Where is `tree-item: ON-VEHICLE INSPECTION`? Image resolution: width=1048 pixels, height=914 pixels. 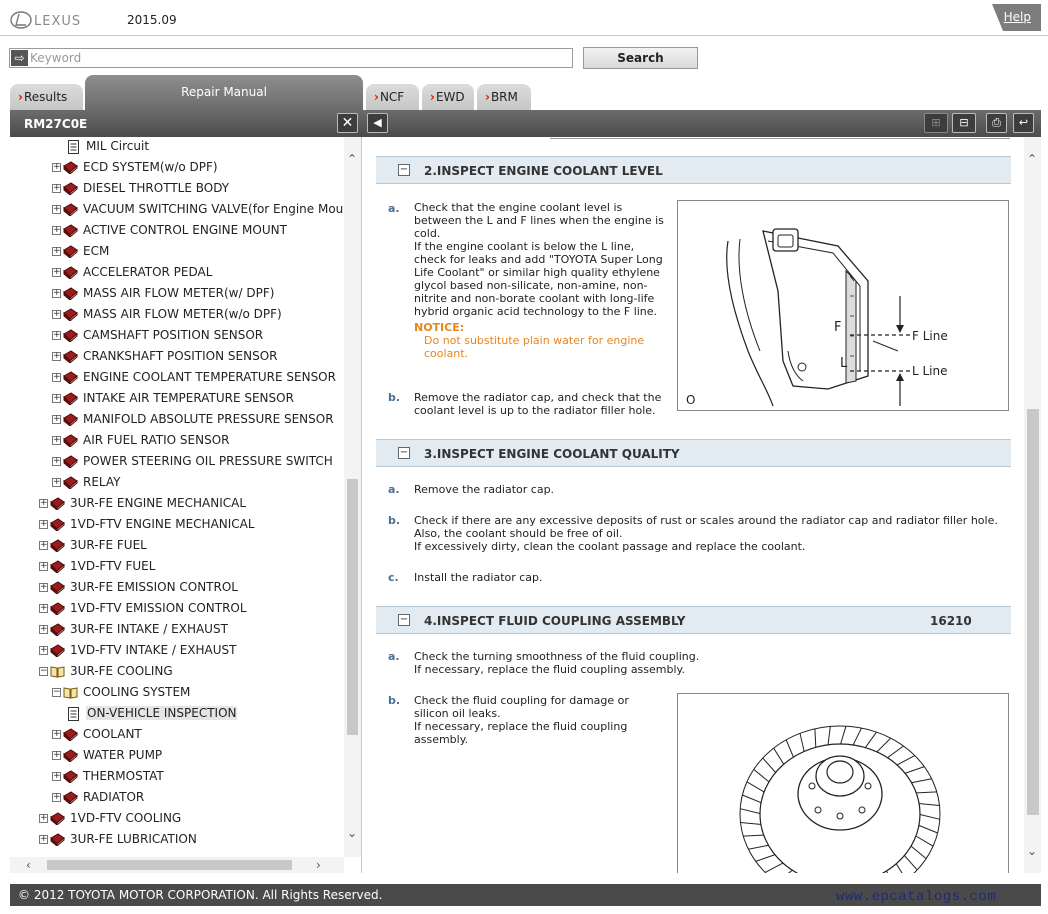 tree-item: ON-VEHICLE INSPECTION is located at coordinates (151, 715).